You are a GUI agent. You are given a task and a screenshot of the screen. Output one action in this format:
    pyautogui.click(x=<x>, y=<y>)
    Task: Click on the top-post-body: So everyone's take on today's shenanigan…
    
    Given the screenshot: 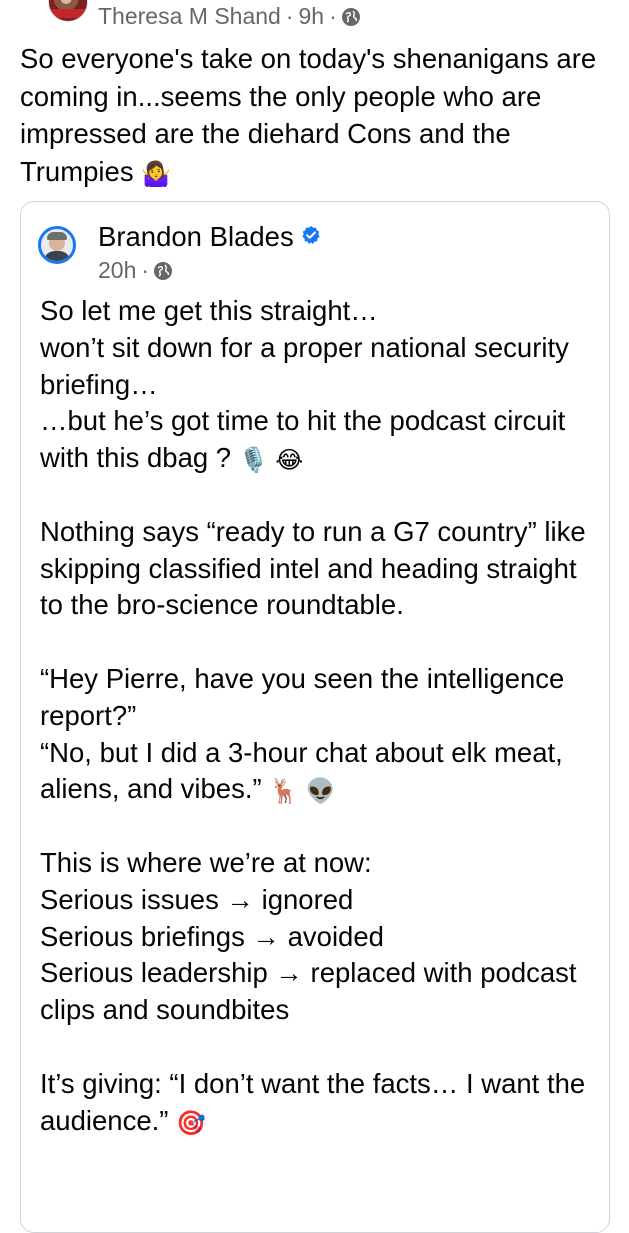 What is the action you would take?
    pyautogui.click(x=312, y=115)
    